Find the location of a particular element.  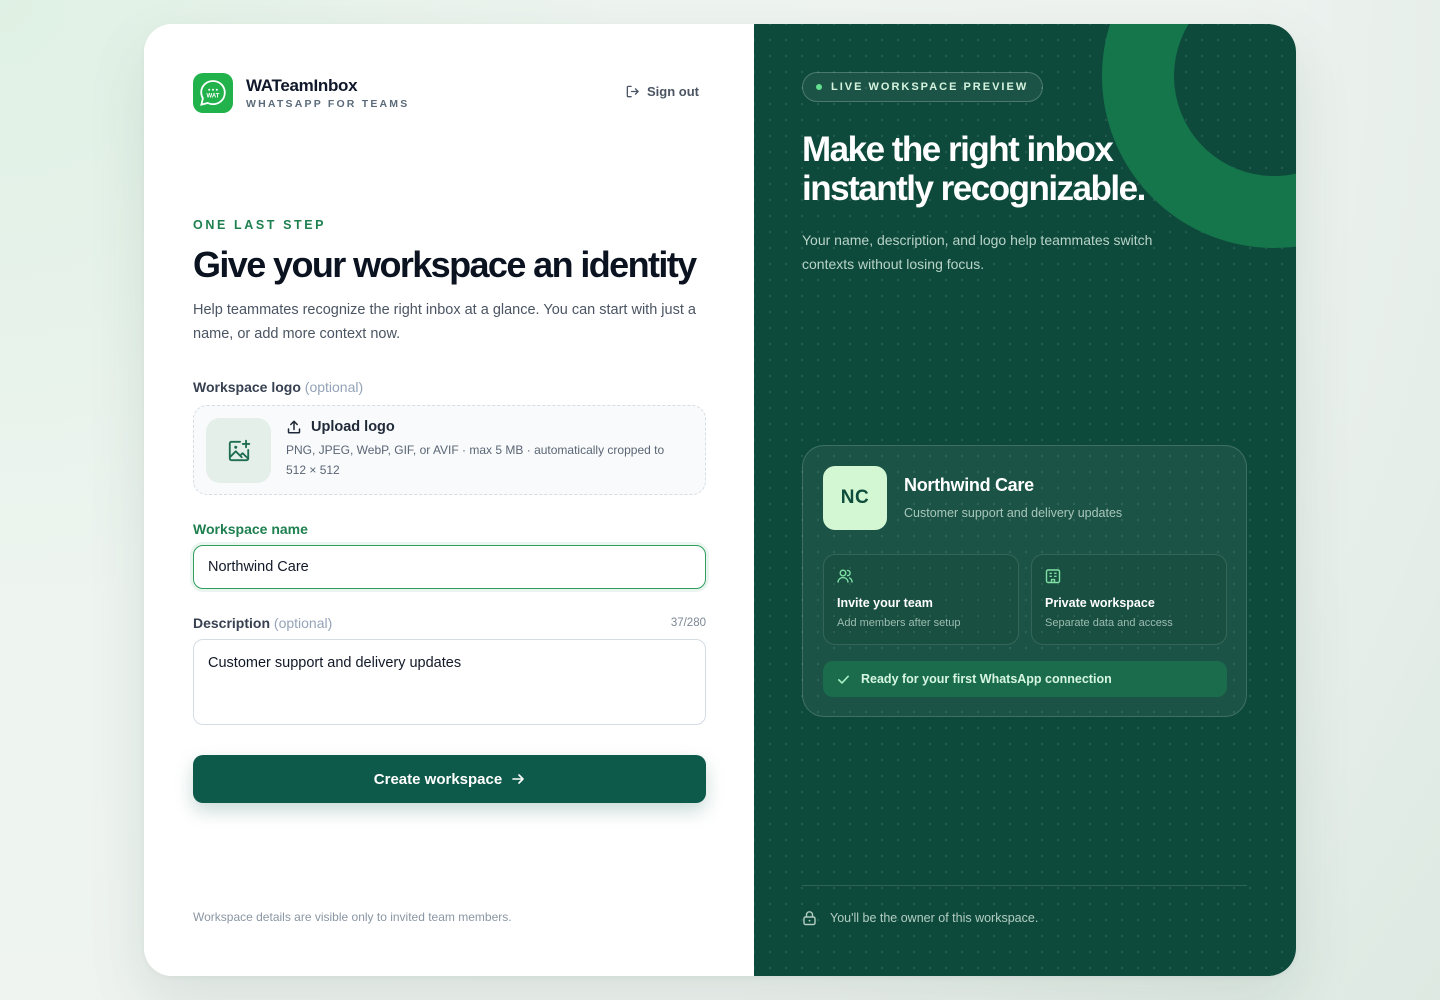

logo-placeholder is located at coordinates (238, 450).